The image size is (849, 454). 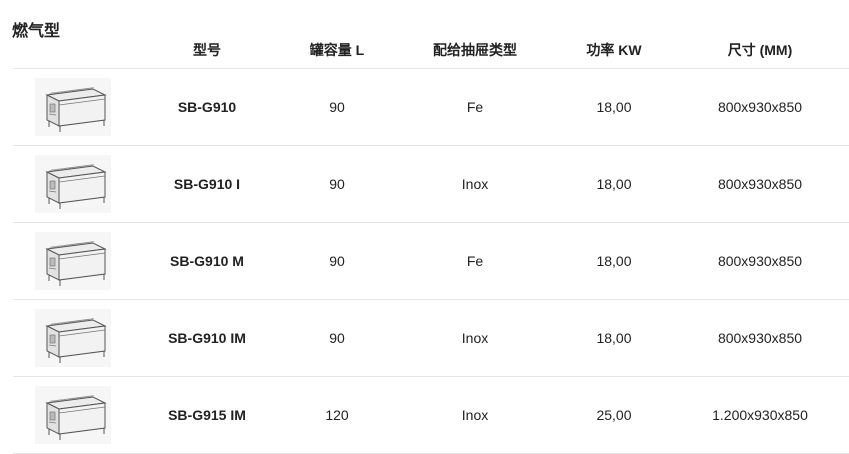 I want to click on header-power: 功率 KW, so click(x=614, y=50).